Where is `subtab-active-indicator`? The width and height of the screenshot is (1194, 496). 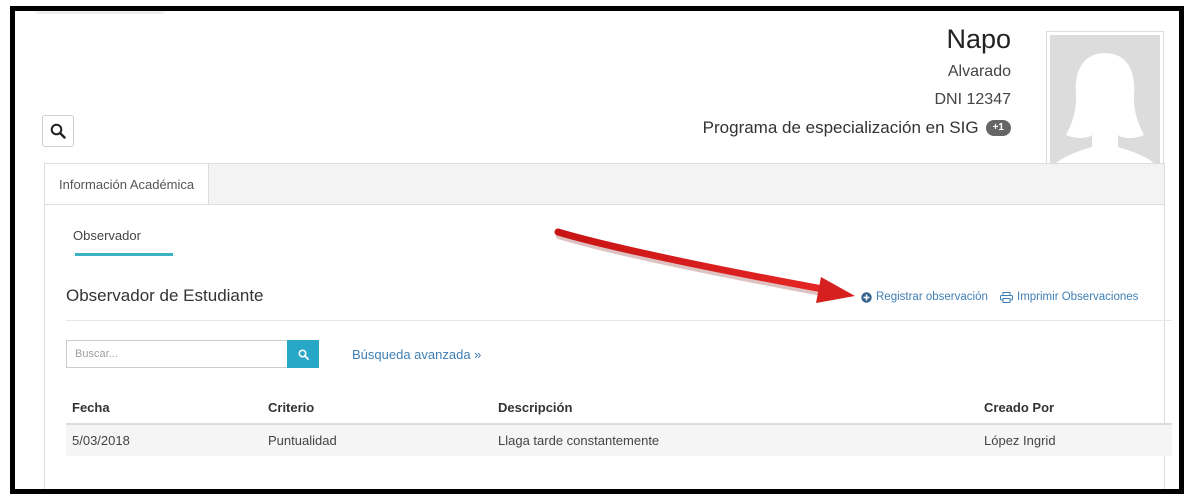
subtab-active-indicator is located at coordinates (124, 254).